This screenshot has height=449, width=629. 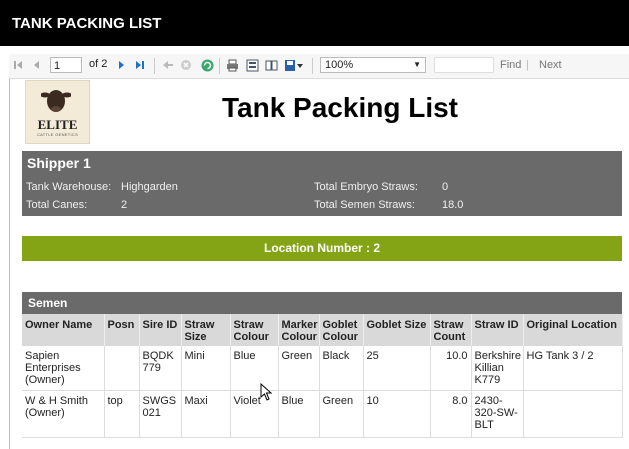 I want to click on report-frame-border, so click(x=9, y=264).